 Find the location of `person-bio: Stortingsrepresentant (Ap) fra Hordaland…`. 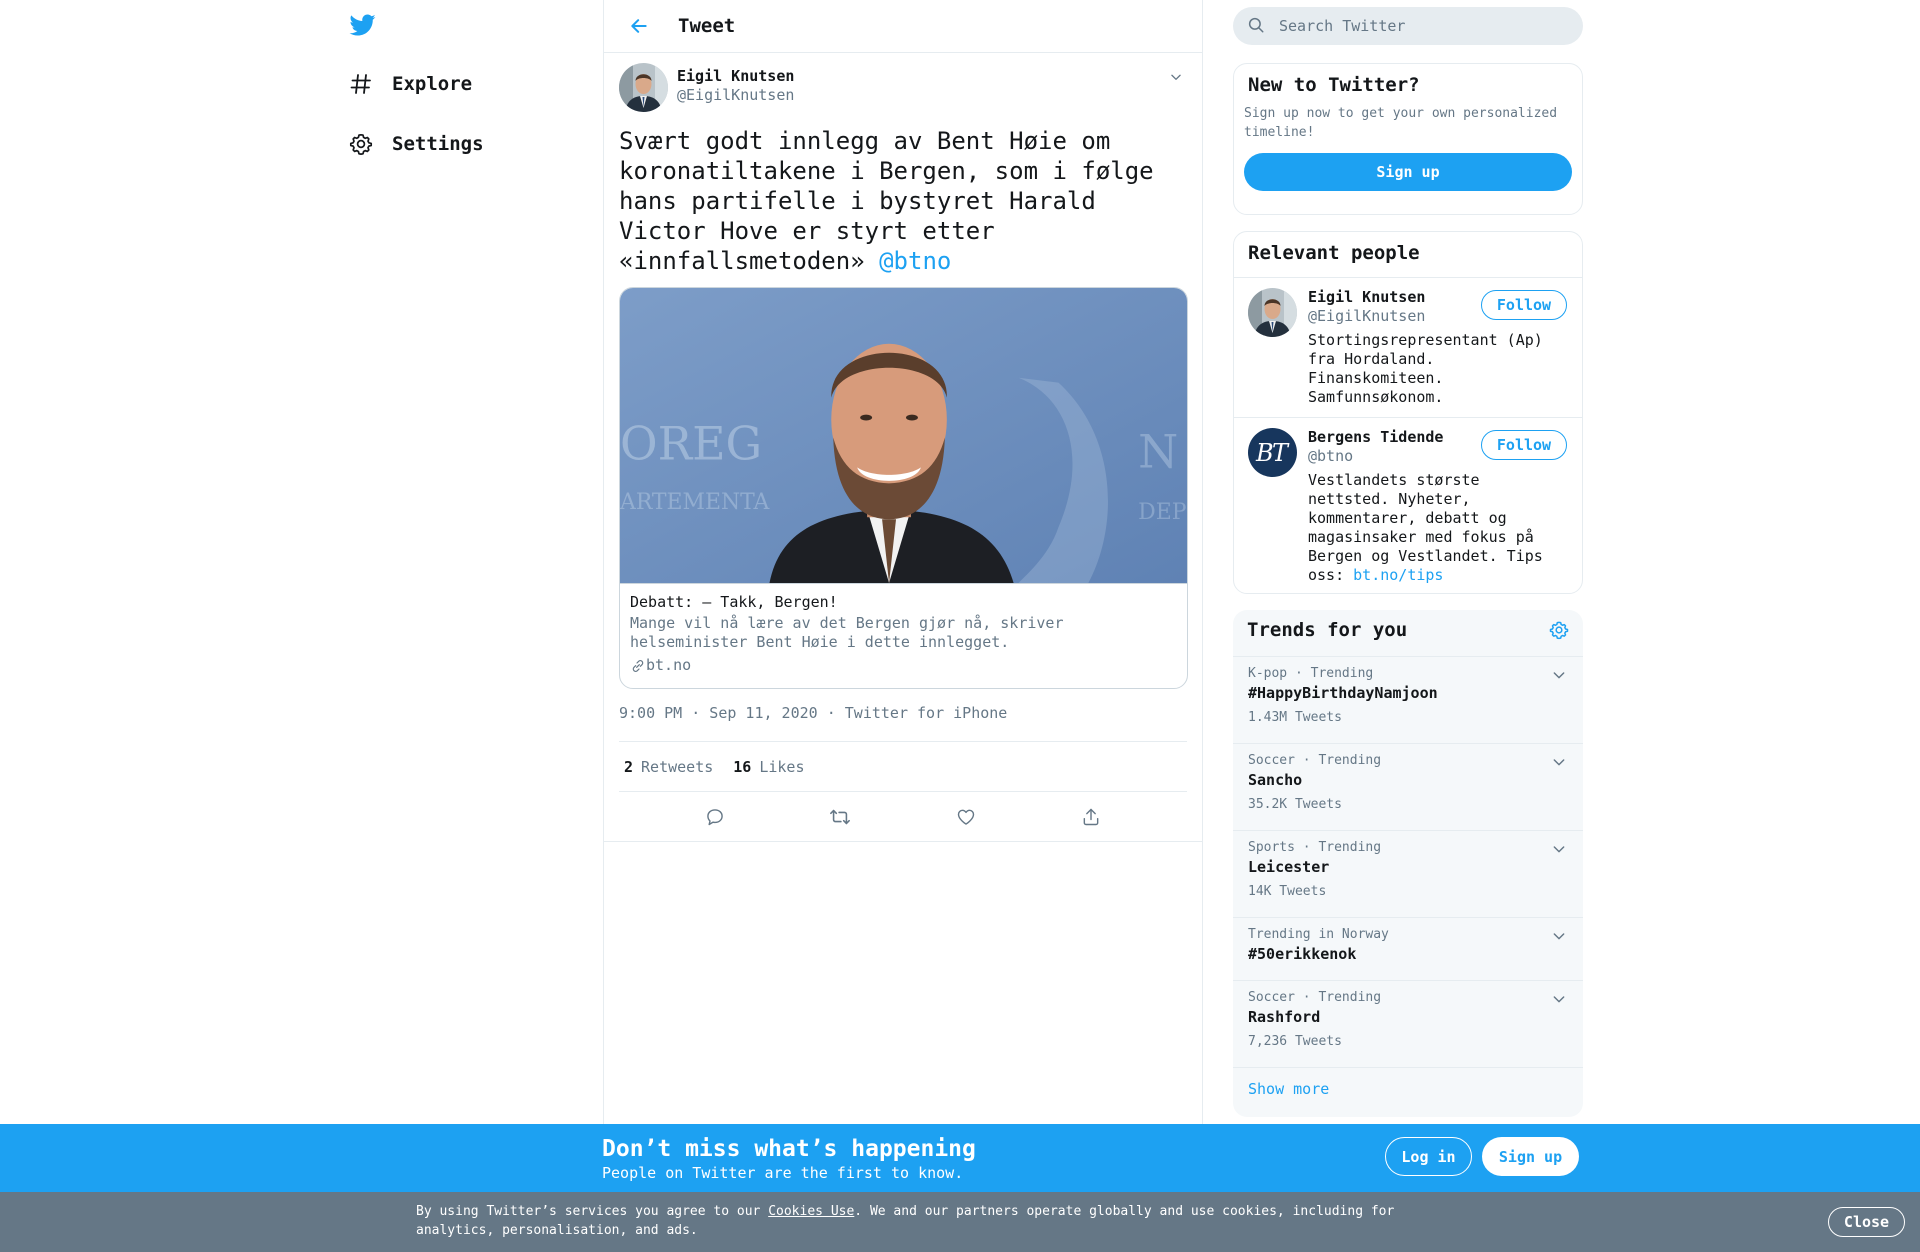

person-bio: Stortingsrepresentant (Ap) fra Hordaland… is located at coordinates (1433, 369).